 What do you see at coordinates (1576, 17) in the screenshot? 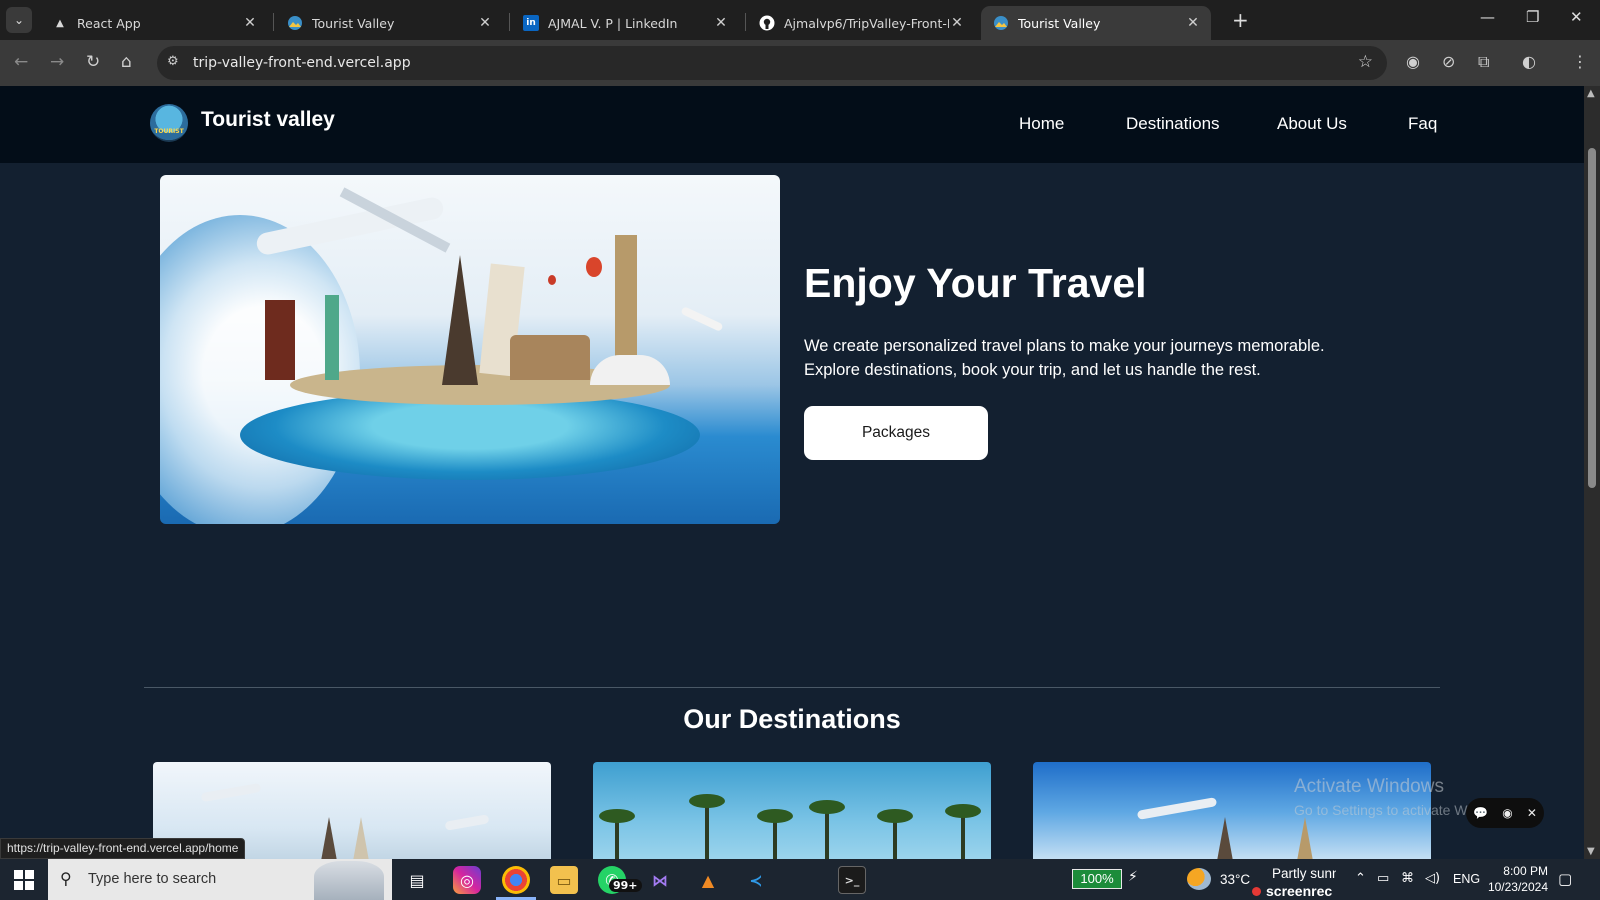
I see `window-close-icon: ✕` at bounding box center [1576, 17].